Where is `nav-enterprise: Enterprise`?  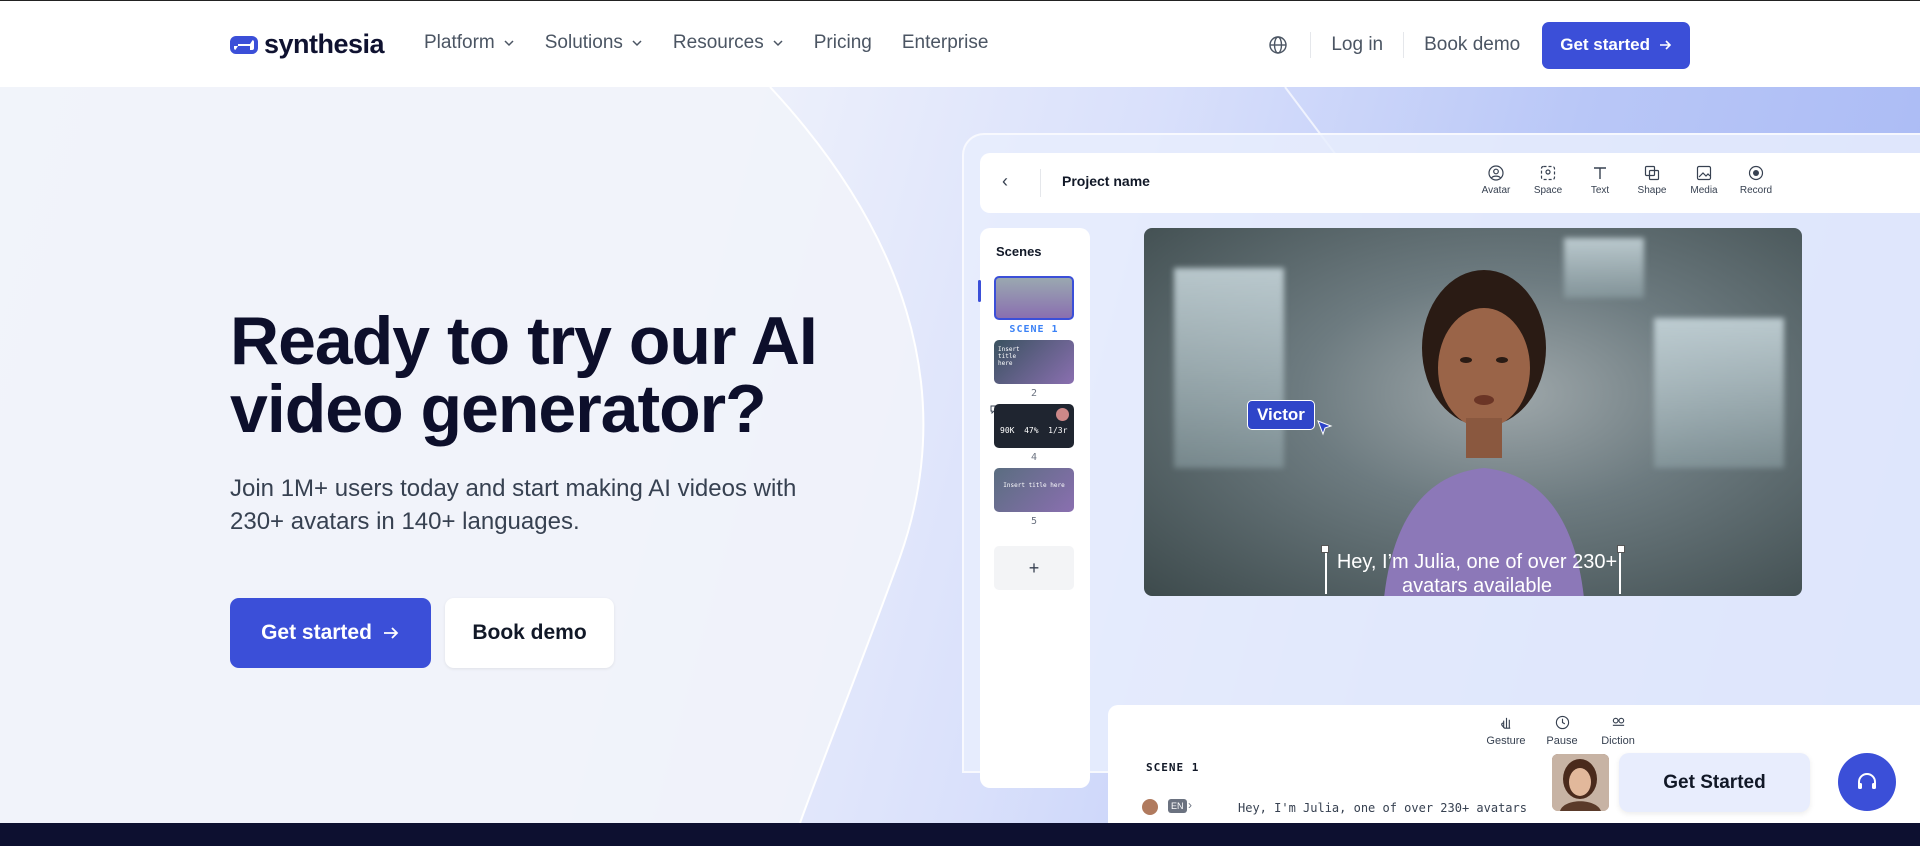 nav-enterprise: Enterprise is located at coordinates (945, 43).